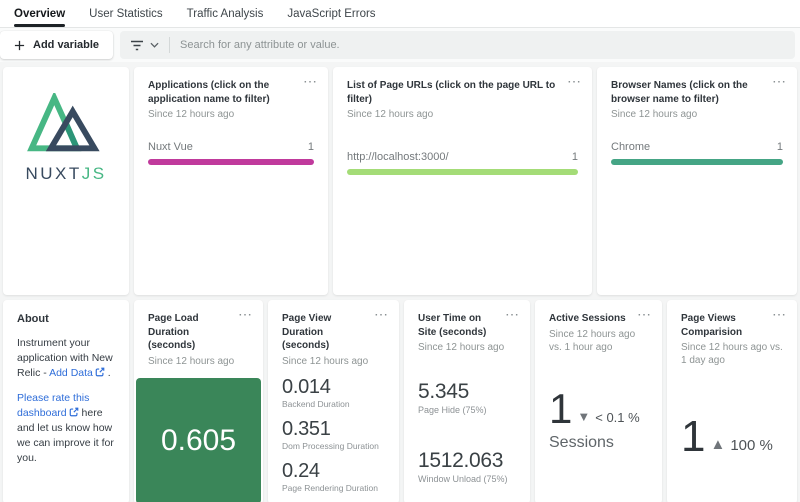 This screenshot has height=502, width=800. What do you see at coordinates (71, 373) in the screenshot?
I see `add-data-link: Add Data` at bounding box center [71, 373].